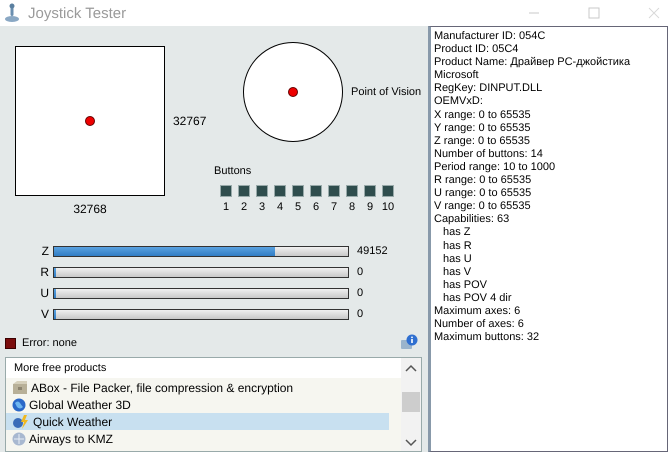 Image resolution: width=668 pixels, height=452 pixels. I want to click on info-line: RegKey: DINPUT.DLL, so click(489, 89).